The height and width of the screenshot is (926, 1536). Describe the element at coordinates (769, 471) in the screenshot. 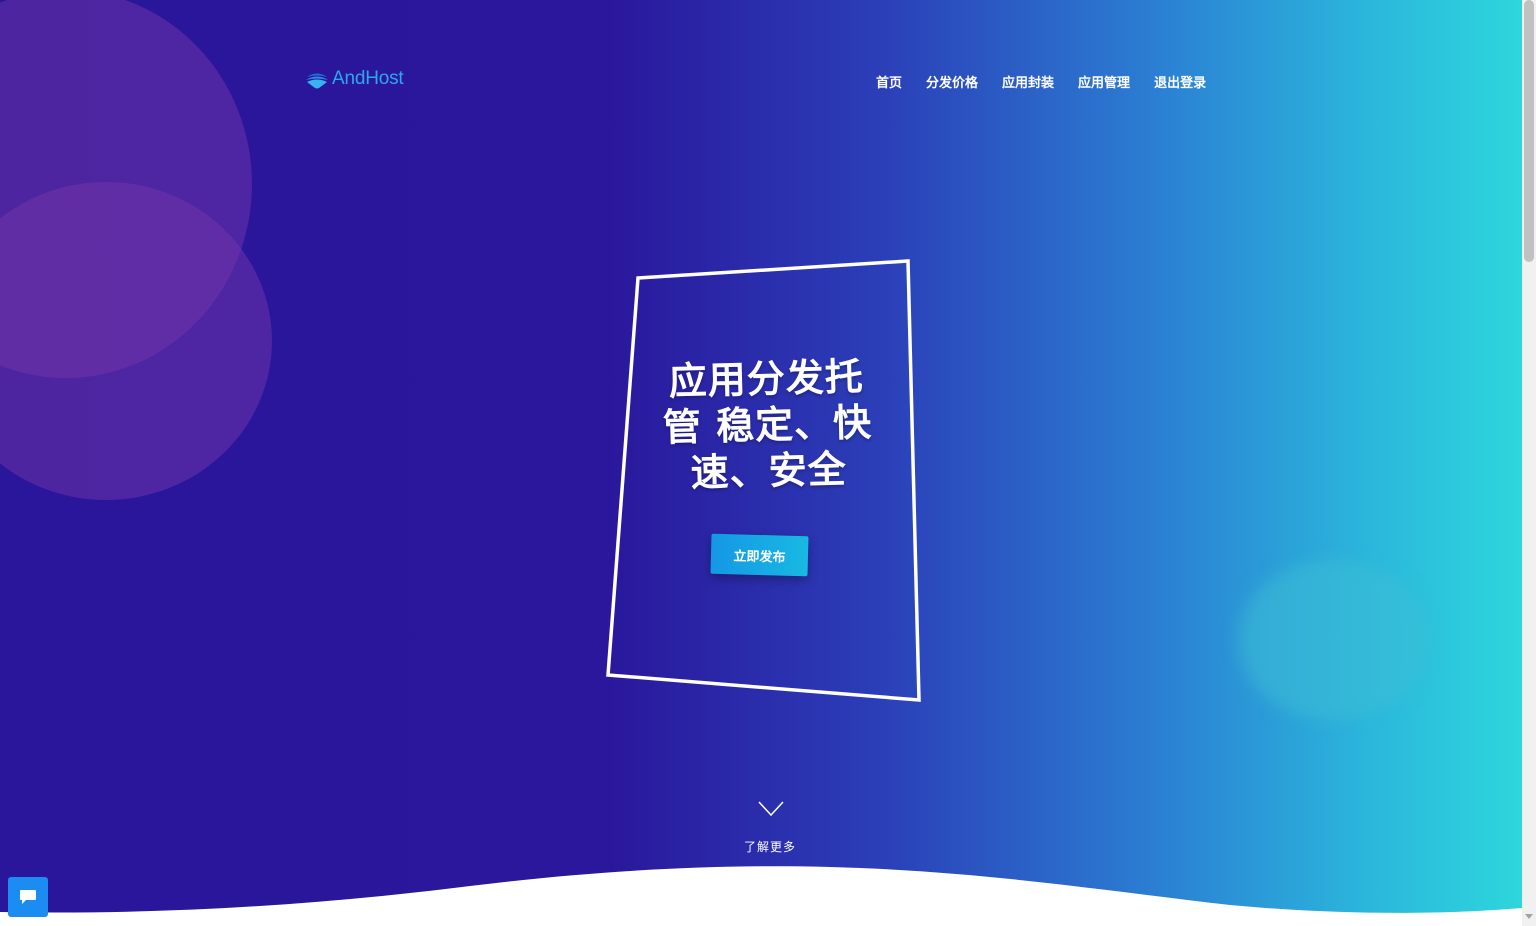

I see `hero-title-line-3: 速、安全` at that location.